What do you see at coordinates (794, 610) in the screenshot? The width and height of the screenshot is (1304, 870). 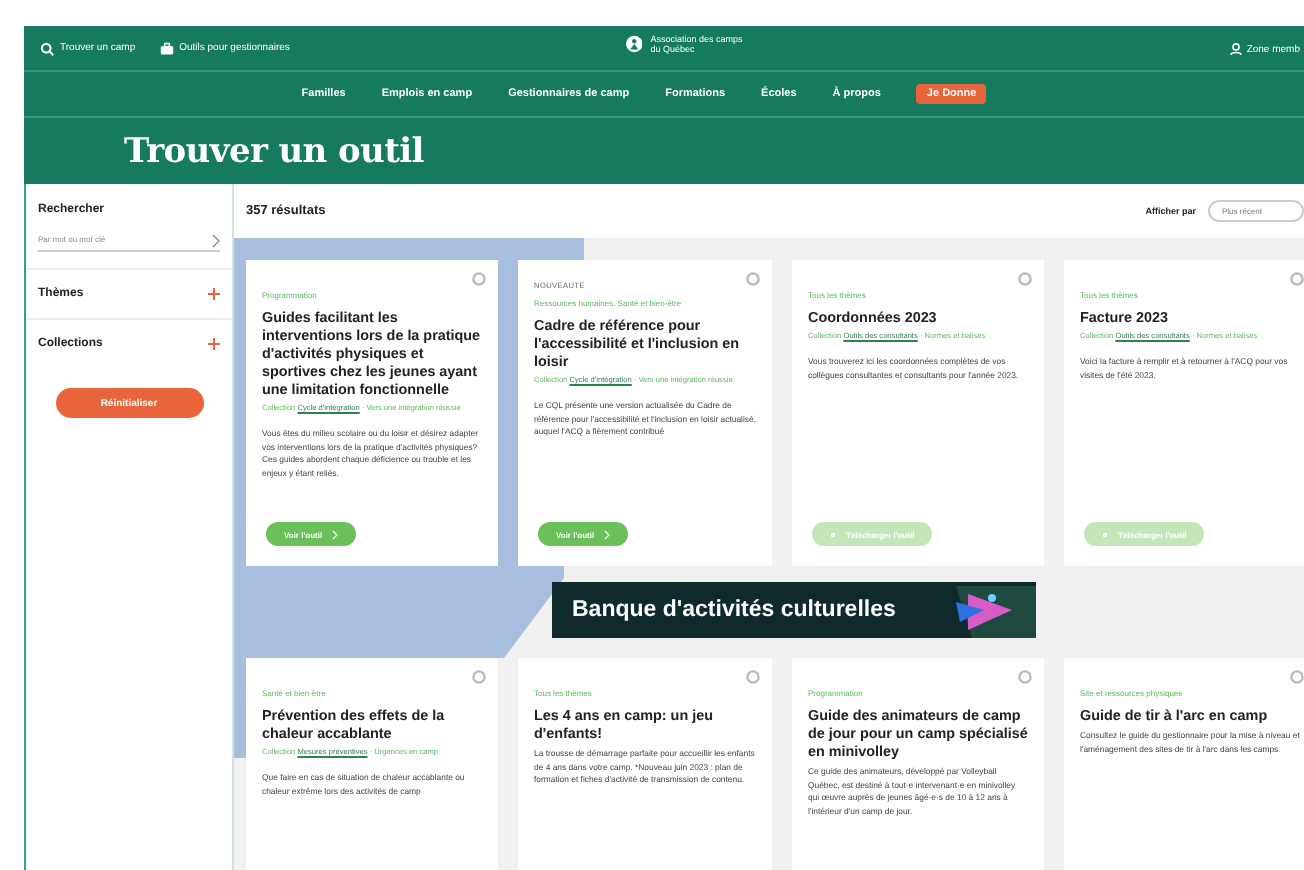 I see `promo-banner: Banque d'activités culturelles` at bounding box center [794, 610].